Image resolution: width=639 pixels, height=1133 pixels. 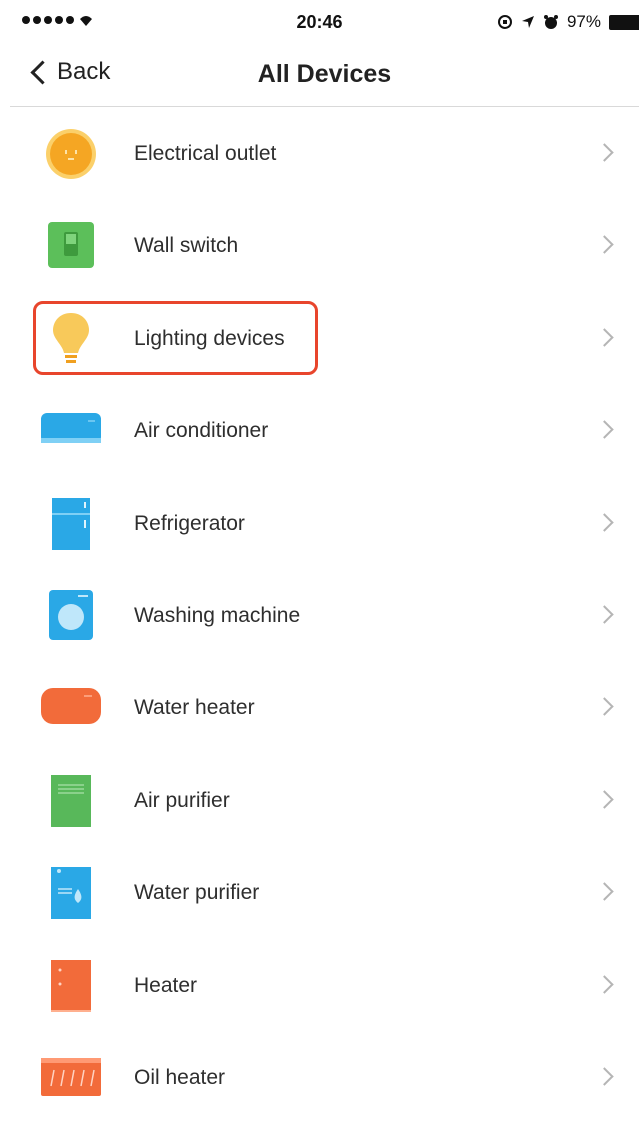 What do you see at coordinates (319, 524) in the screenshot?
I see `device-row-refrigerator: Refrigerator` at bounding box center [319, 524].